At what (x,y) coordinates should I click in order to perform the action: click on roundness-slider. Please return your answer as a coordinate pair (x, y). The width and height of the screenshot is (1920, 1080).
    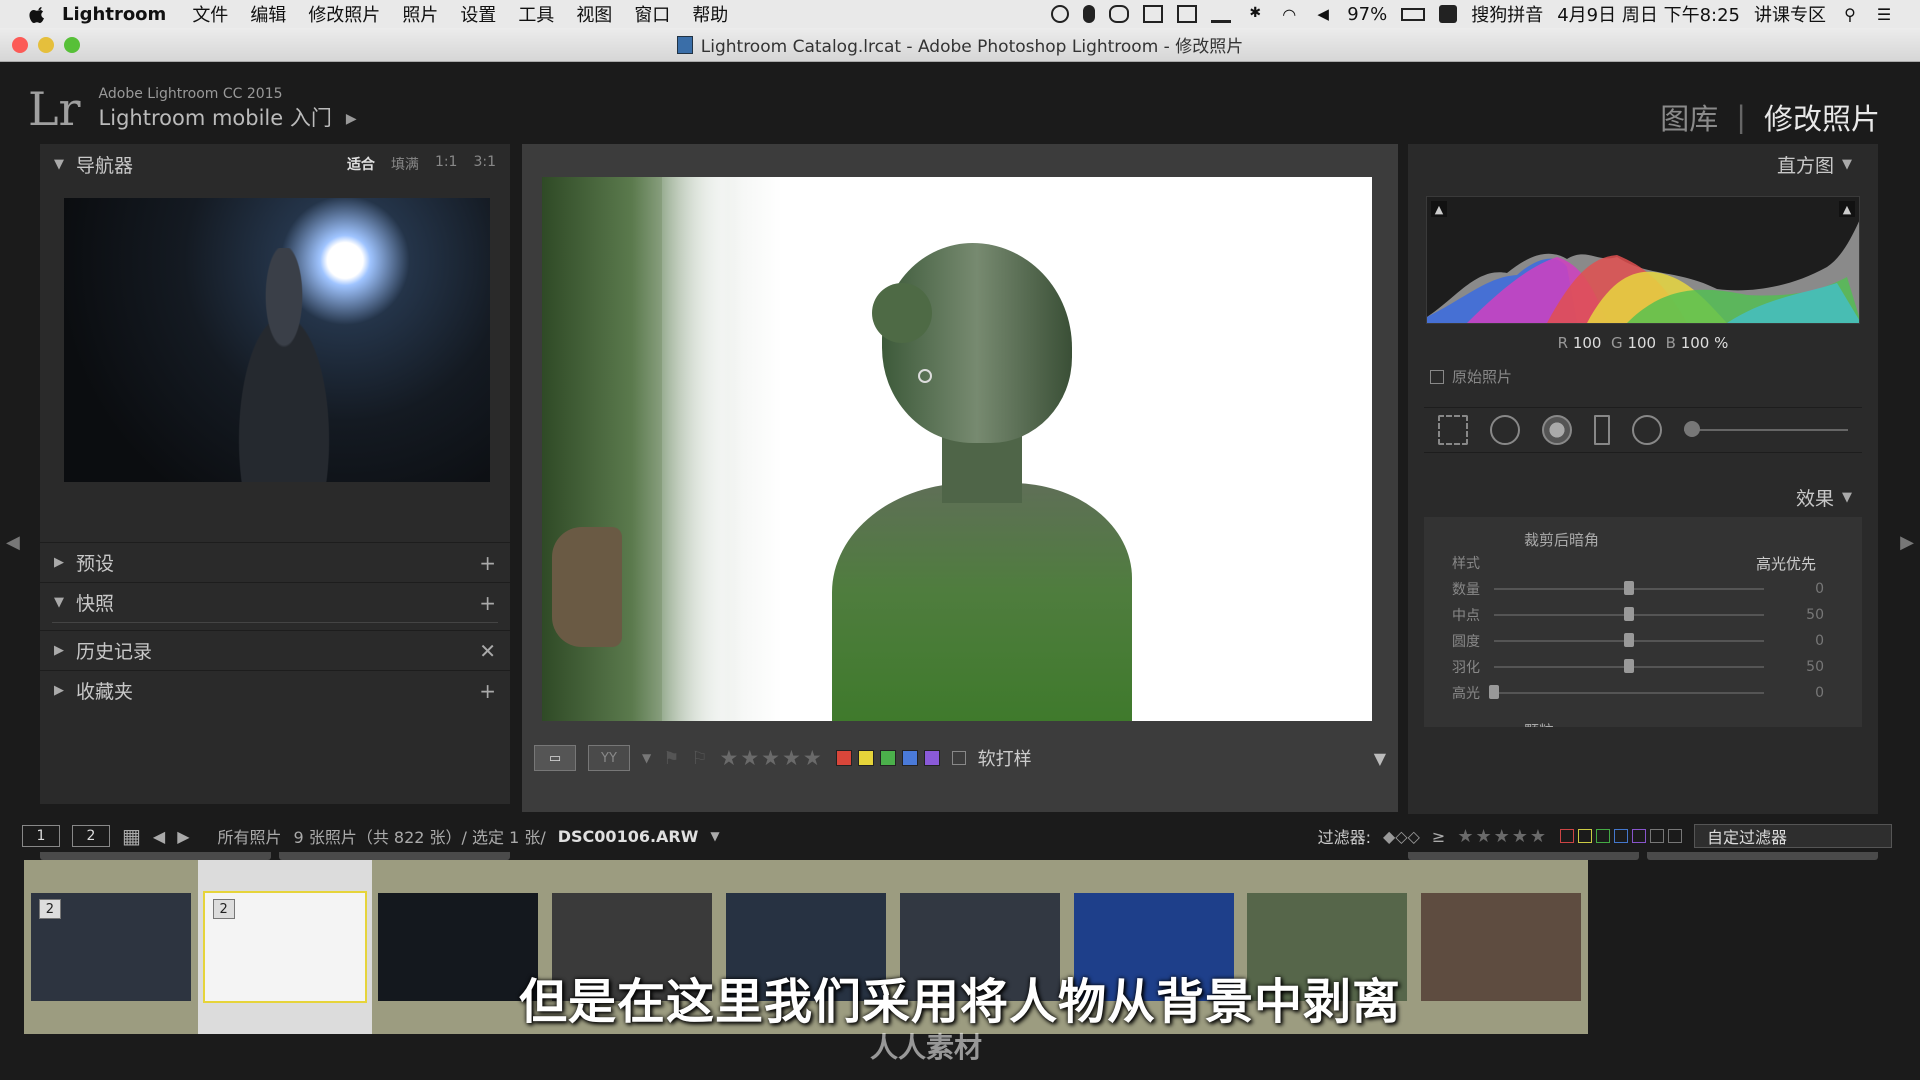
    Looking at the image, I should click on (1629, 640).